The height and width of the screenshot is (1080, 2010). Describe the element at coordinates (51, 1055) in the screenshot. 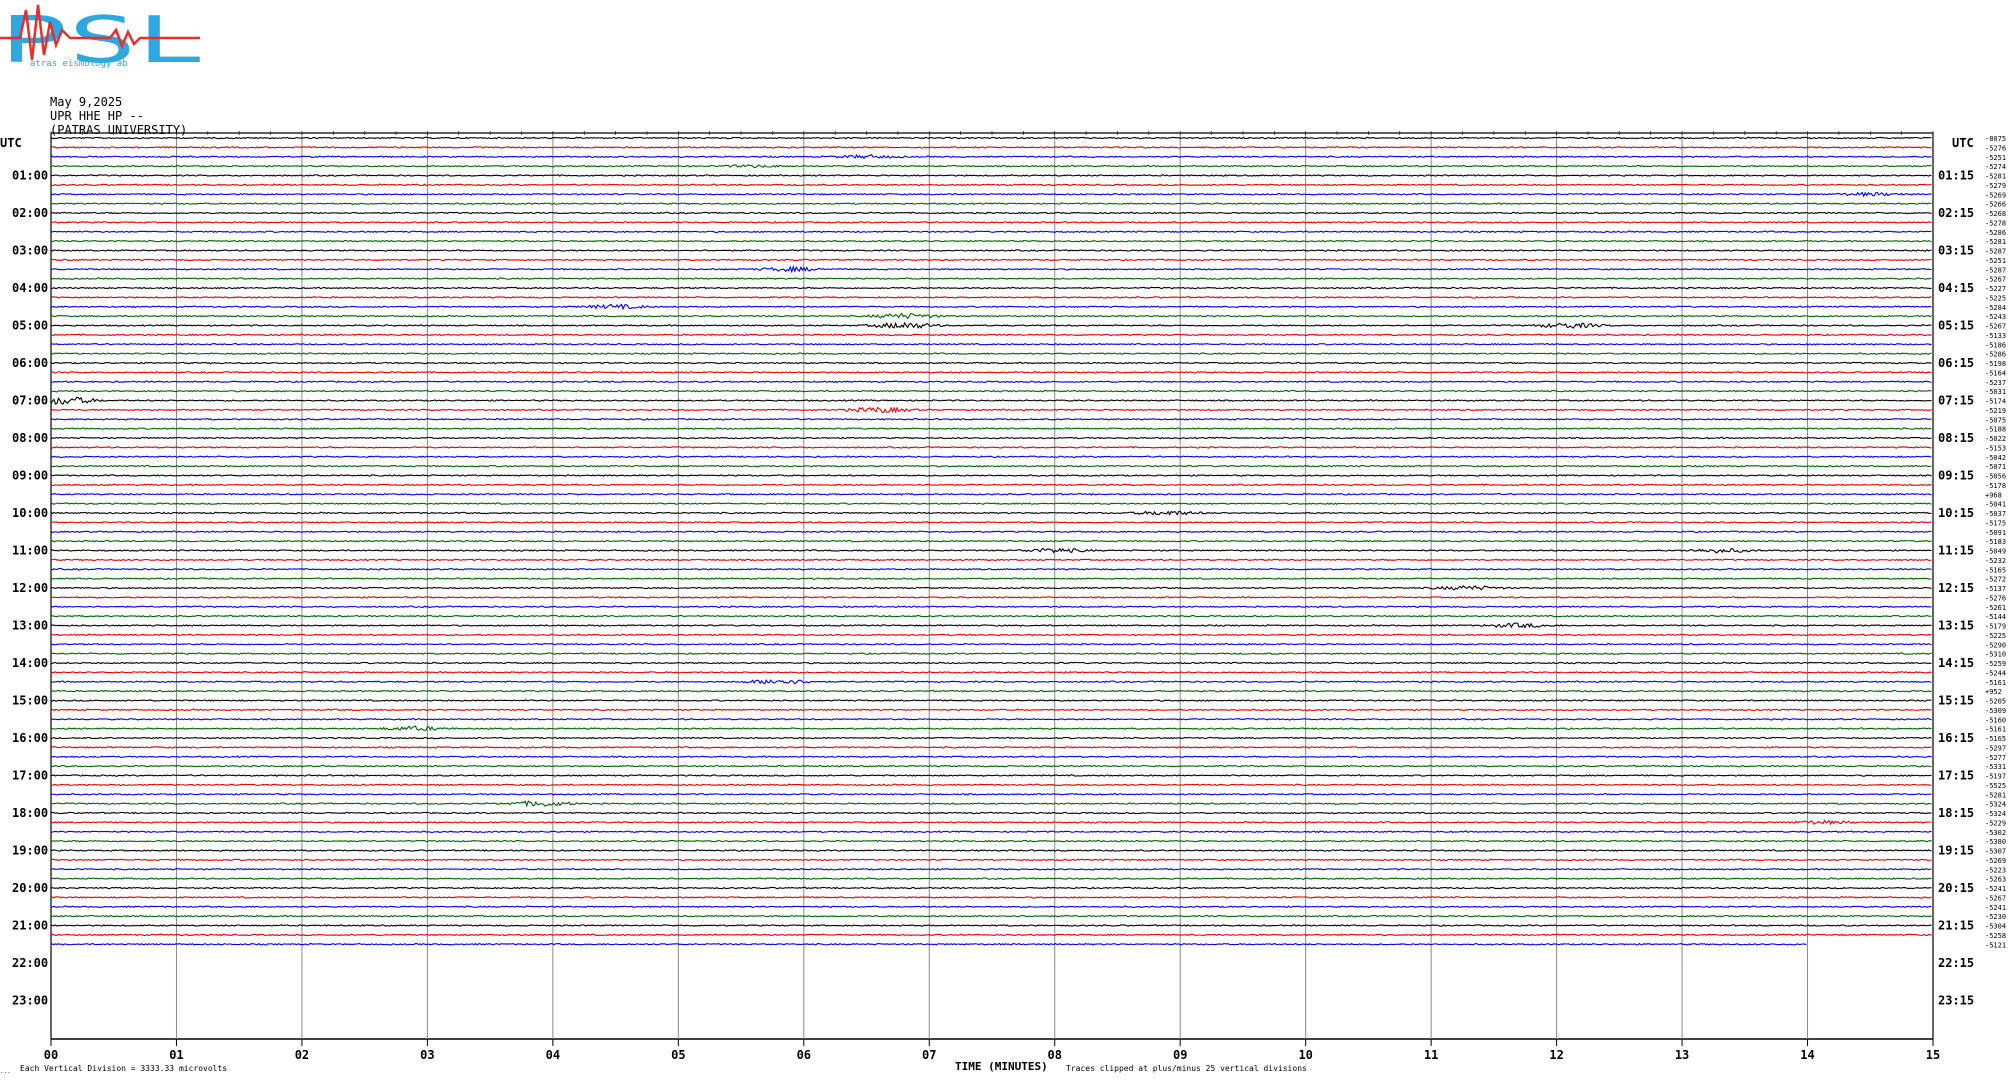

I see `x-tick-label-00: 00` at that location.